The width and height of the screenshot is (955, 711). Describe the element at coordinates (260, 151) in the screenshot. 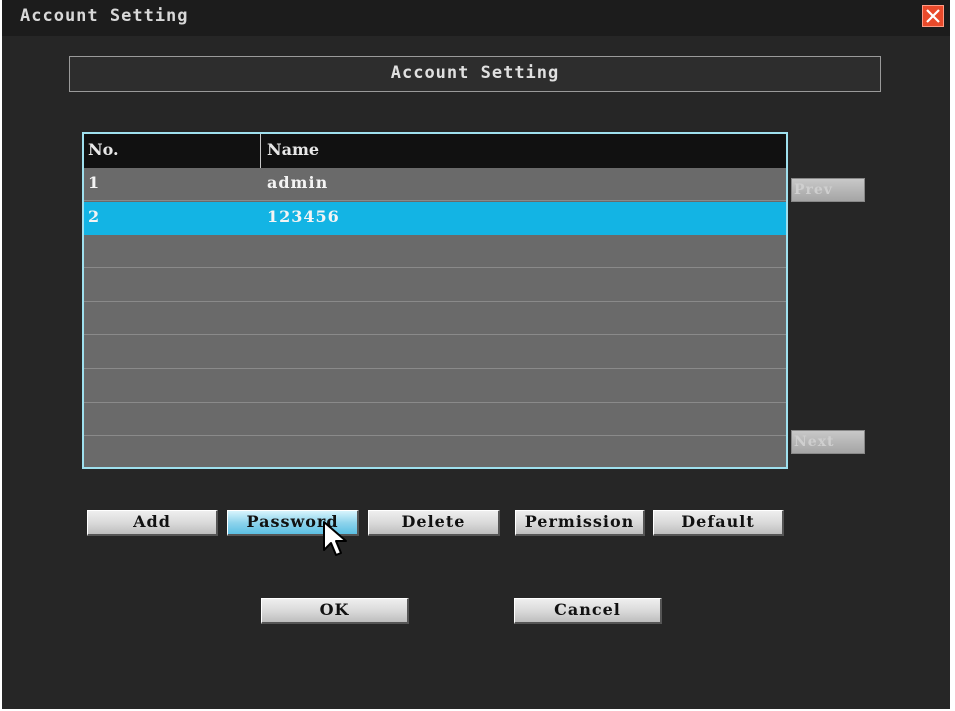

I see `column-divider` at that location.